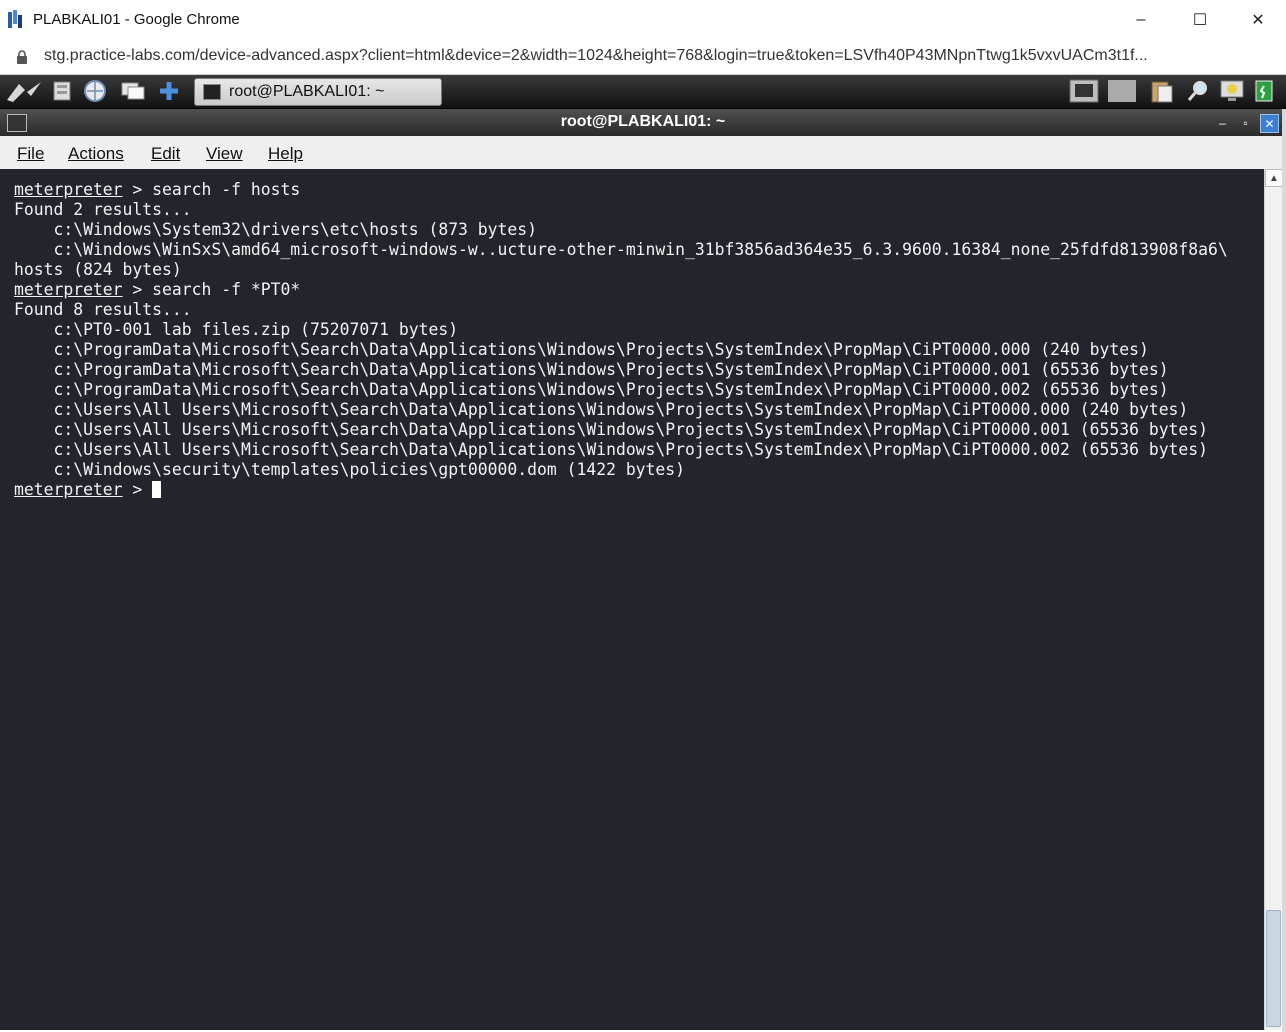 This screenshot has height=1032, width=1286. I want to click on blank-tray-icon, so click(1122, 91).